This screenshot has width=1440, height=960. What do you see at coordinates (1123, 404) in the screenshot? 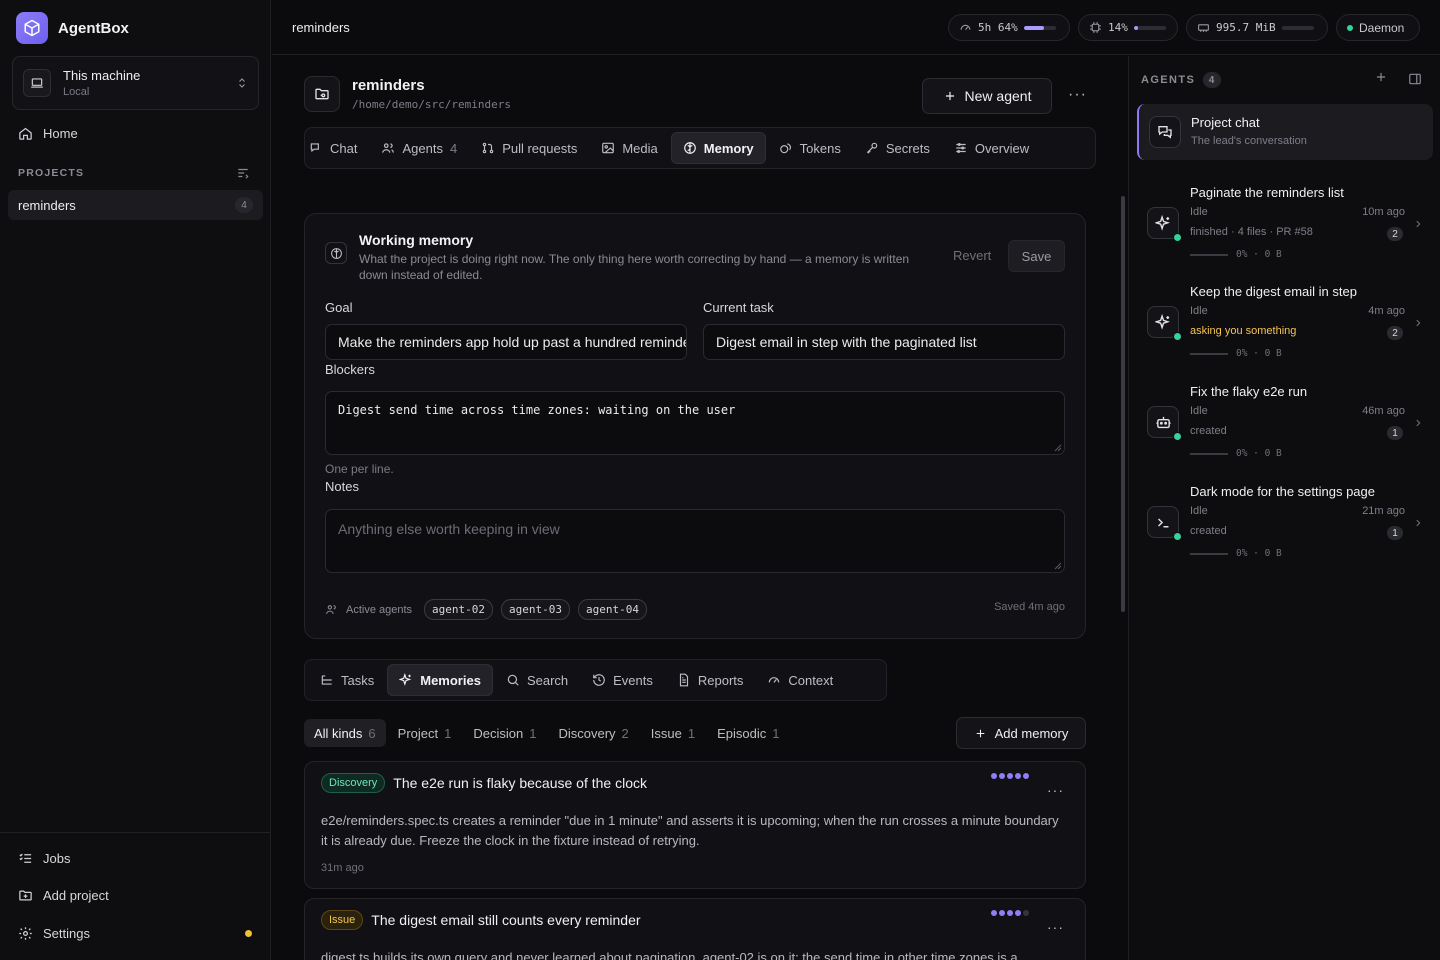
I see `main-scrollbar` at bounding box center [1123, 404].